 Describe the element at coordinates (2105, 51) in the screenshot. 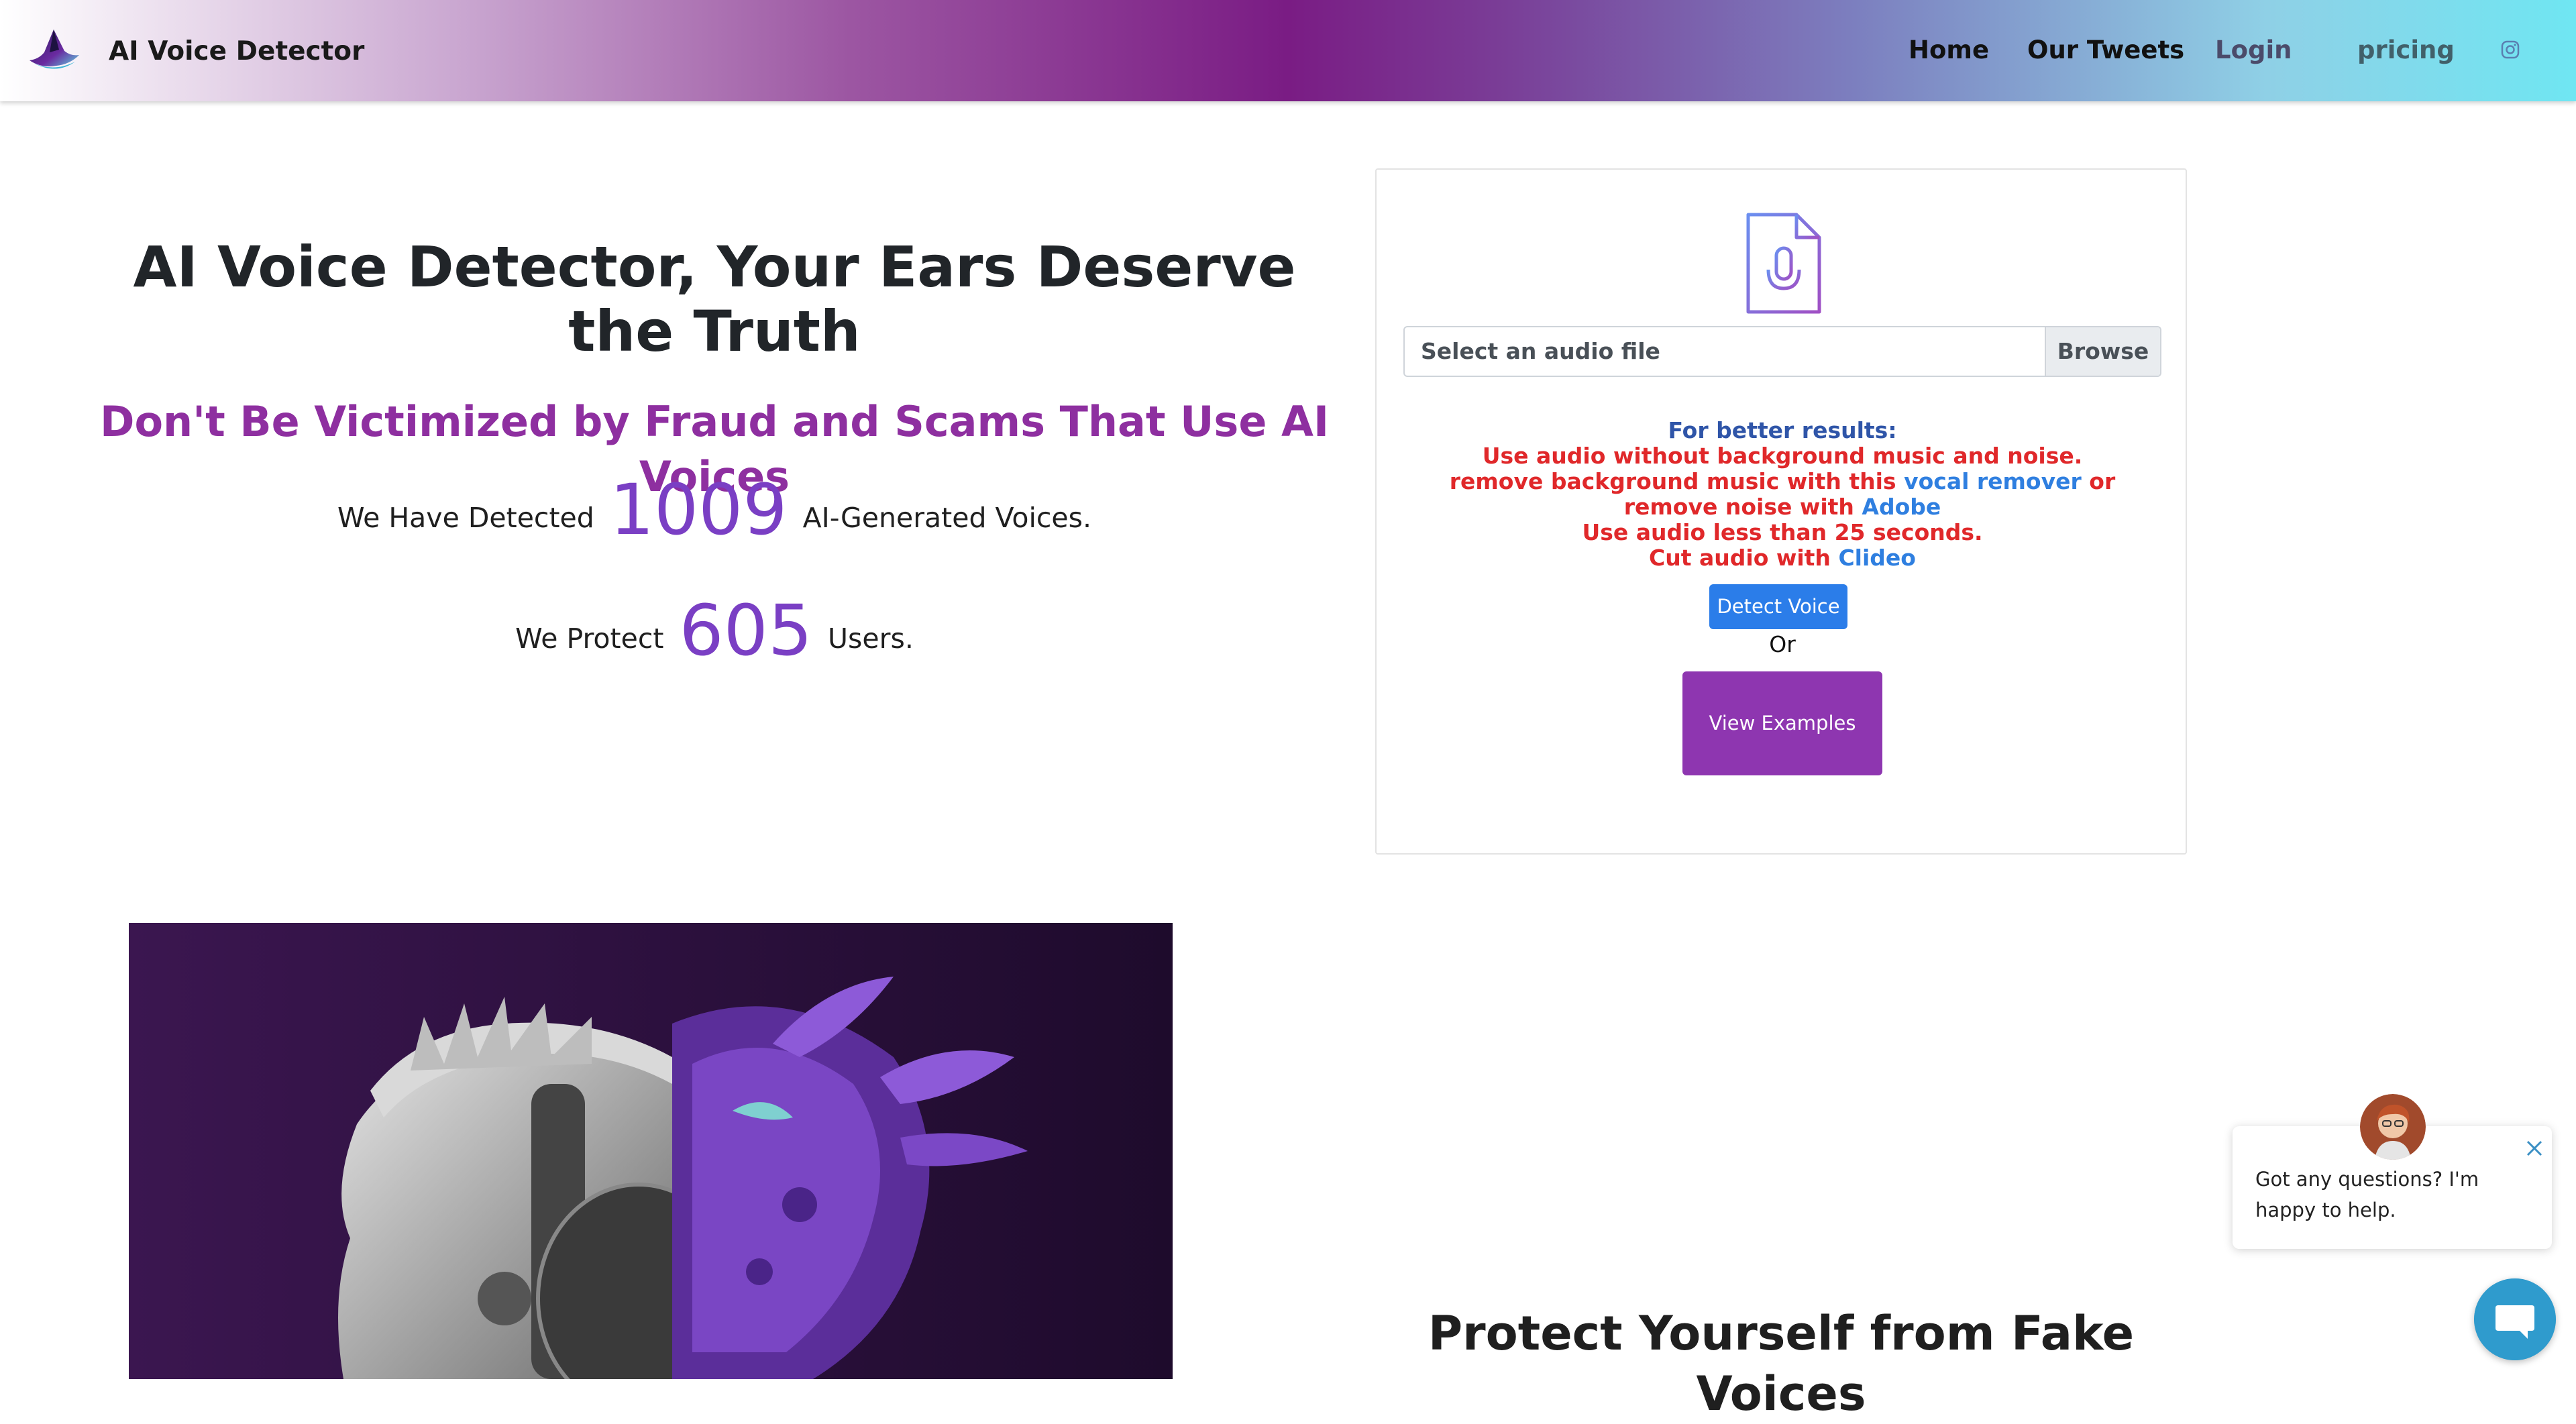

I see `nav-our-tweets: Our Tweets` at that location.